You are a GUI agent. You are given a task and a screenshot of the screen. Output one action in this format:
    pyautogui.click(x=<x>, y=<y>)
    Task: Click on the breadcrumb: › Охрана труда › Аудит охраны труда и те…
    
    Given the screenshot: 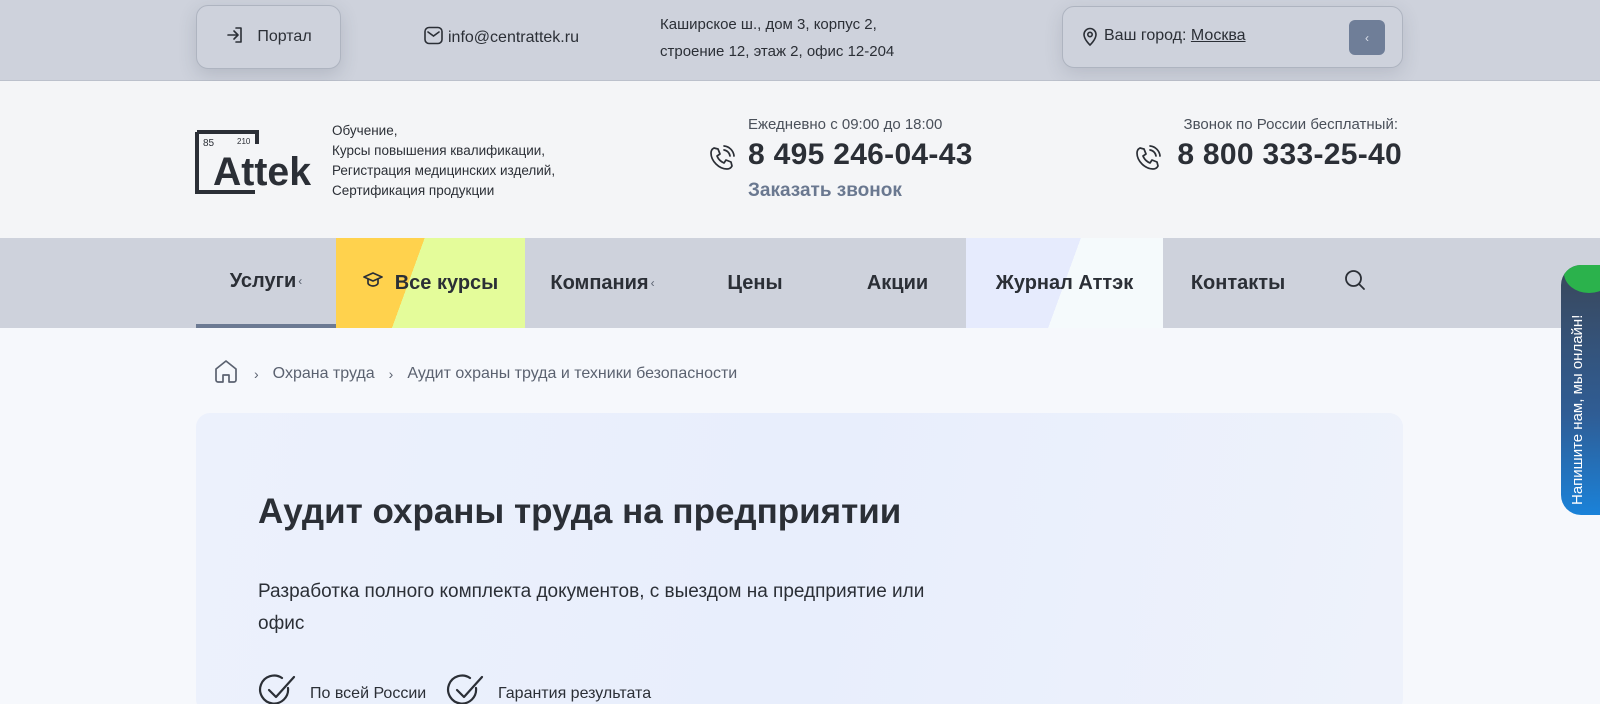 What is the action you would take?
    pyautogui.click(x=474, y=373)
    